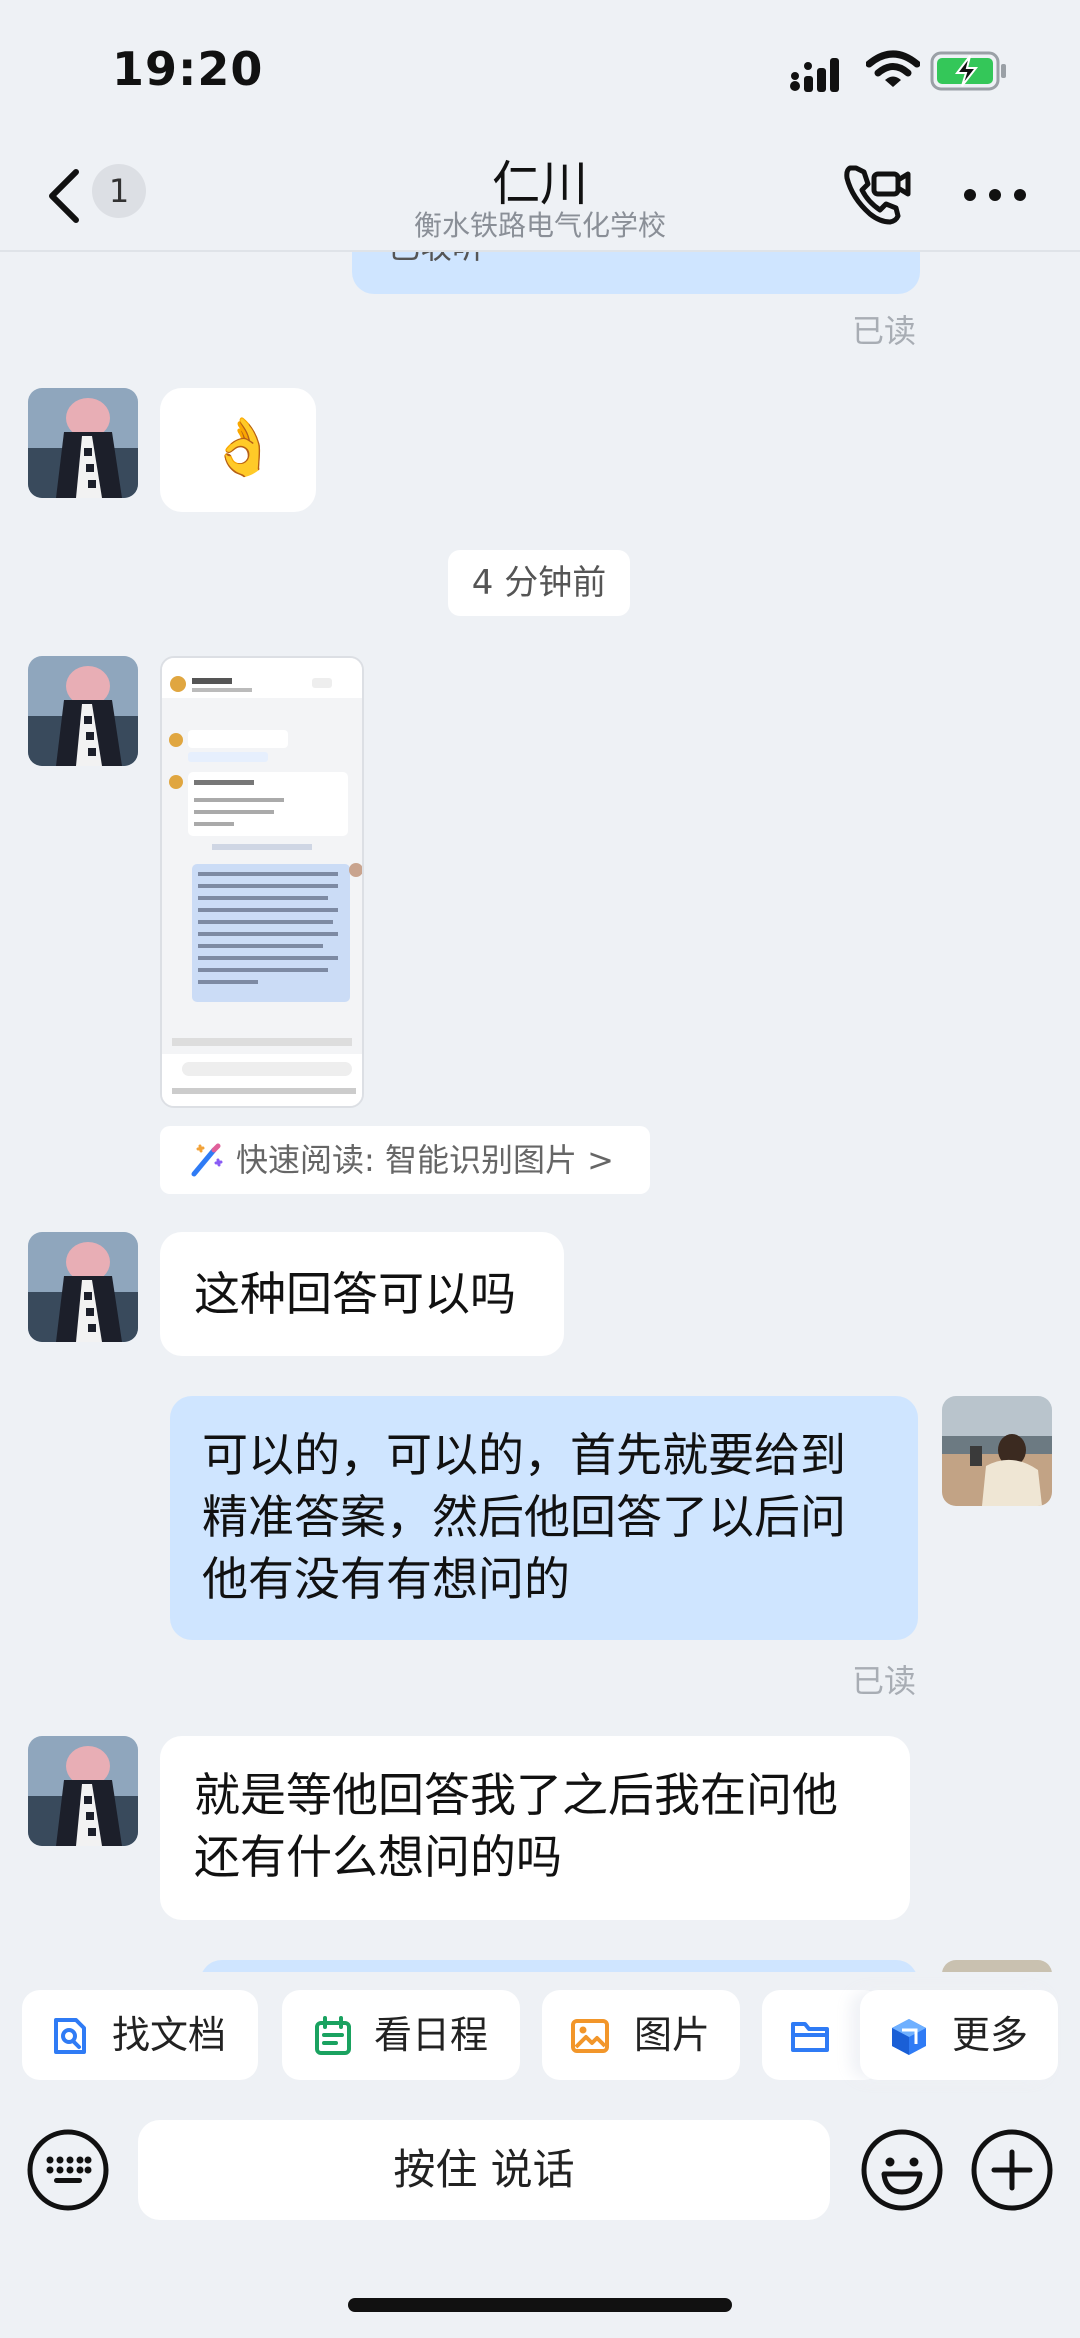  I want to click on input-bar: 按住 说话, so click(540, 2170).